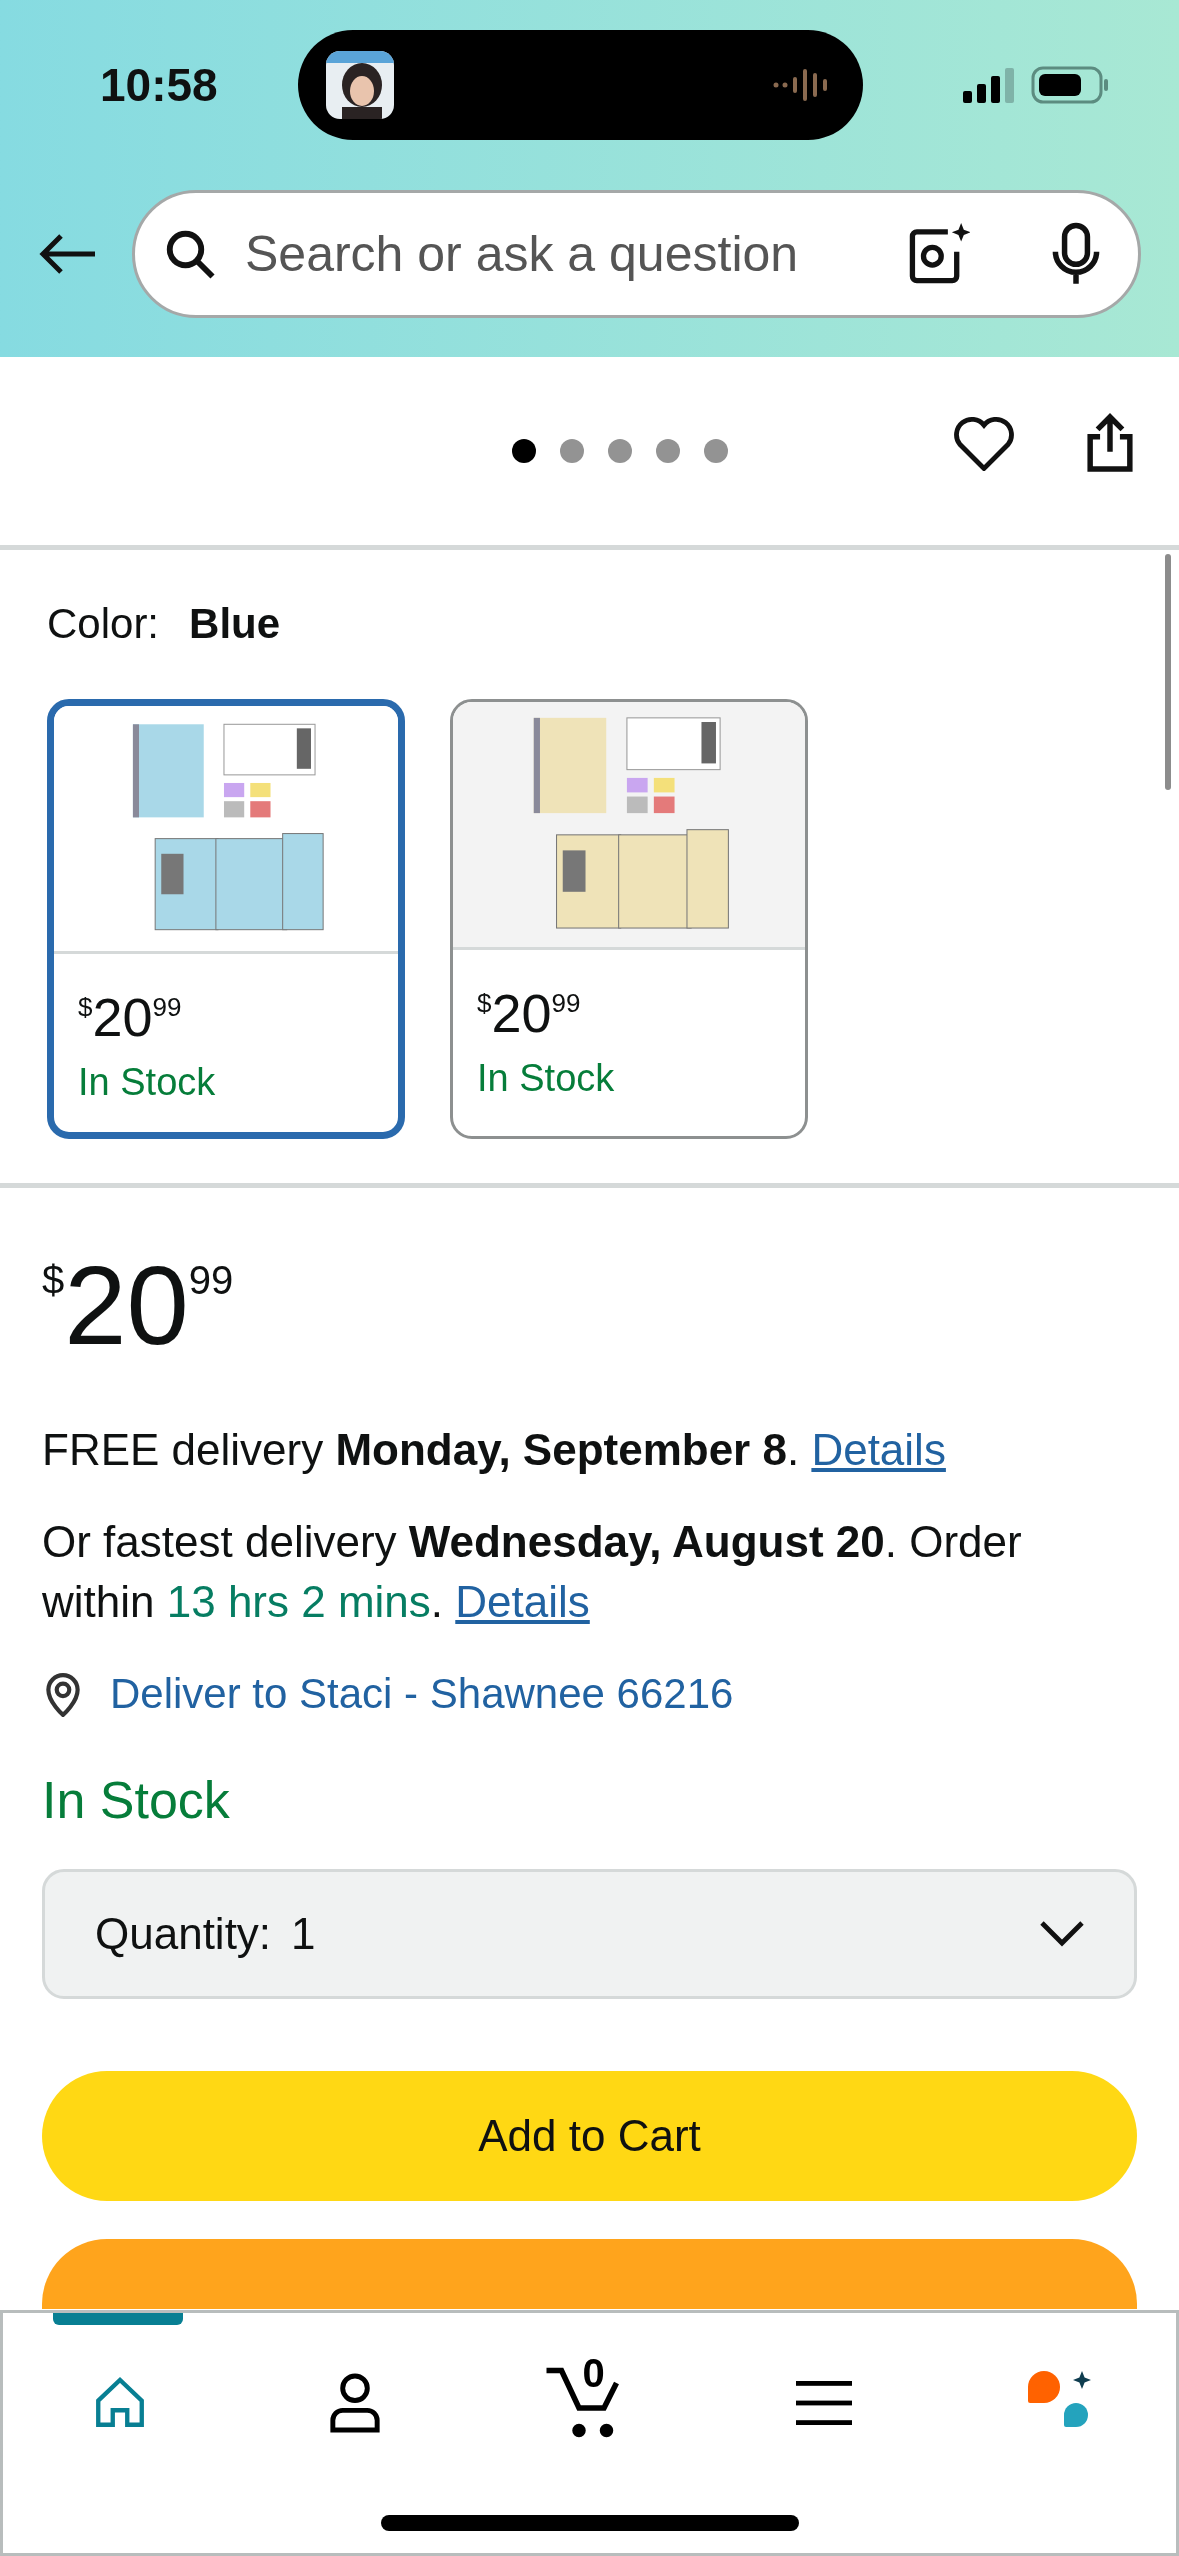 The width and height of the screenshot is (1179, 2556). I want to click on heart-icon, so click(984, 443).